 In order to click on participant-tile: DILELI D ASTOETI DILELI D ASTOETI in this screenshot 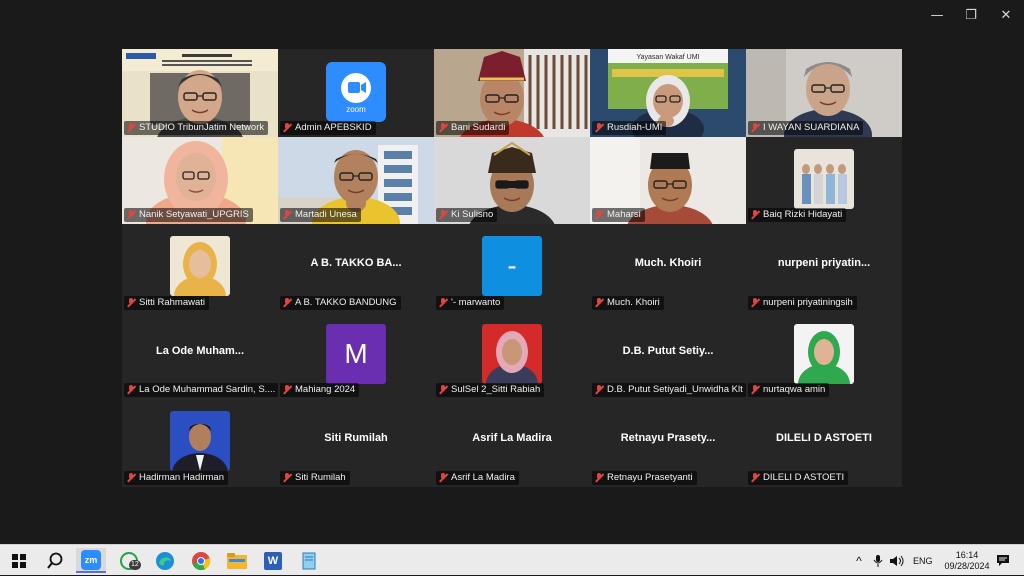, I will do `click(824, 443)`.